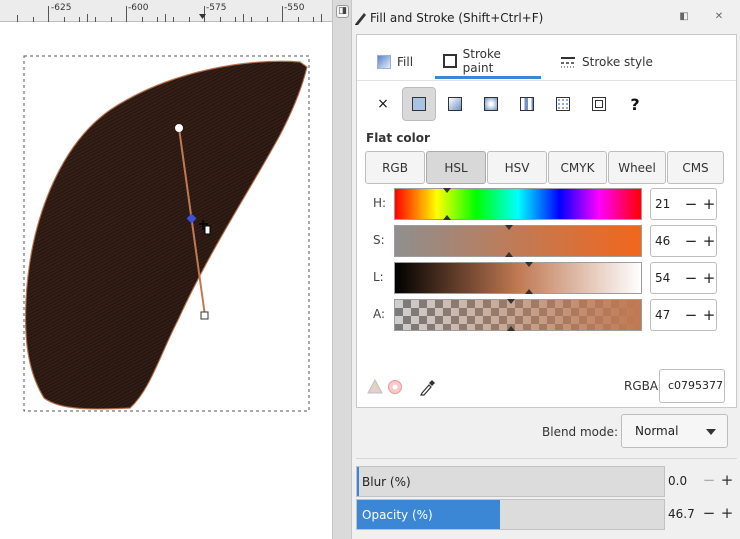 The height and width of the screenshot is (539, 740). What do you see at coordinates (481, 60) in the screenshot?
I see `tab-label: Stroke paint` at bounding box center [481, 60].